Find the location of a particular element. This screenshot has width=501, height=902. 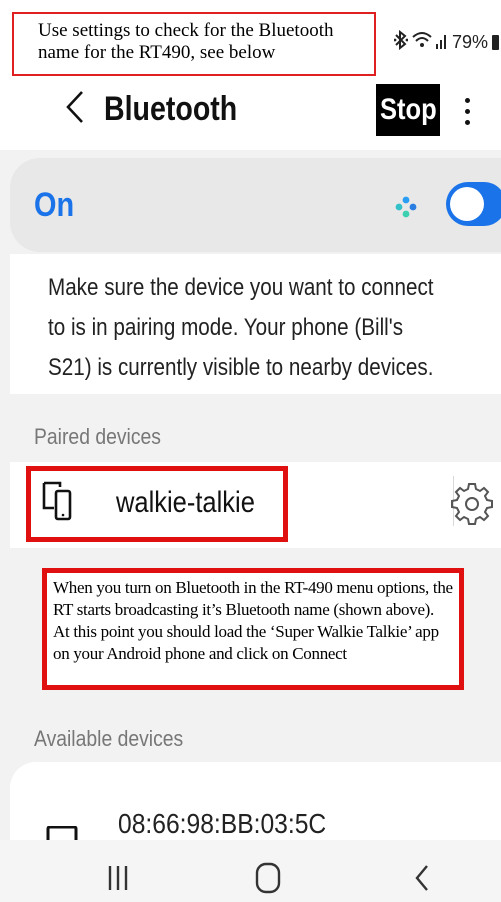

recent-apps-button is located at coordinates (118, 878).